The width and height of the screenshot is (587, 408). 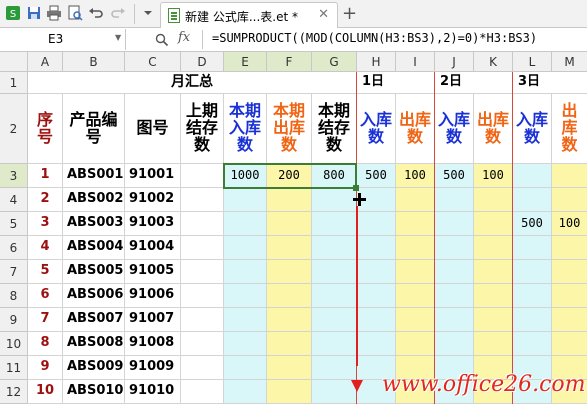 I want to click on name-box: E3 ▼, so click(x=63, y=39).